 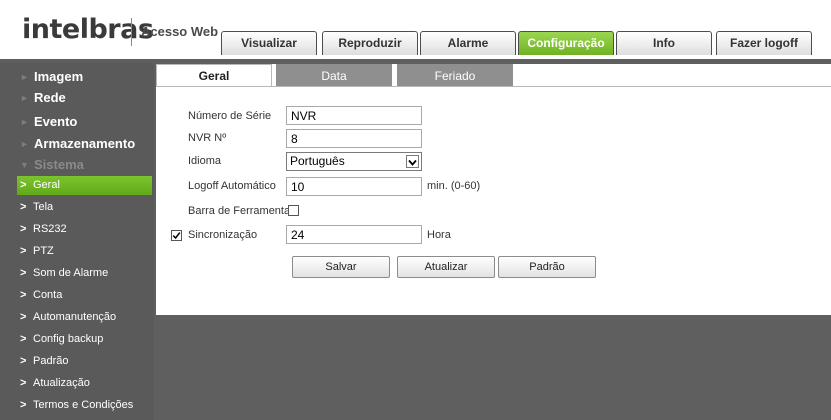 I want to click on save-button: Salvar, so click(x=341, y=267).